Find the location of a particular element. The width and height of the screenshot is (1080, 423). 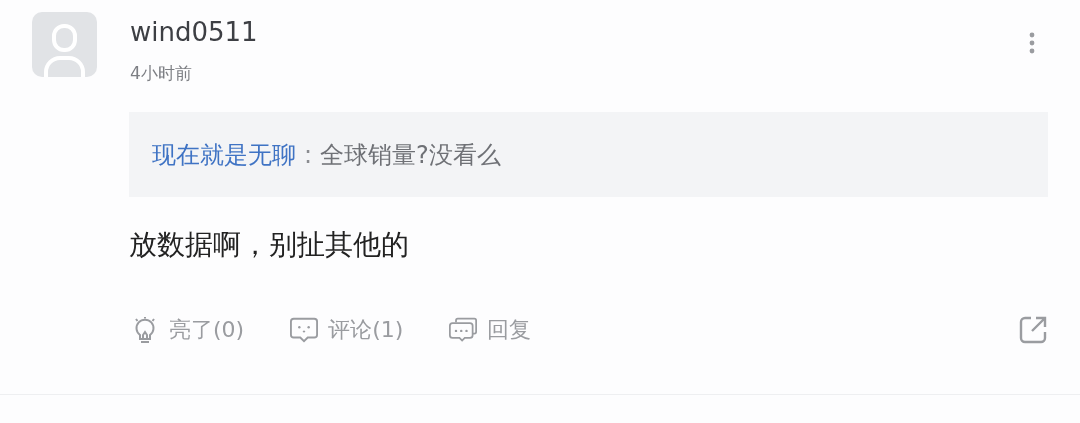

action-button: 评论(1) is located at coordinates (347, 330).